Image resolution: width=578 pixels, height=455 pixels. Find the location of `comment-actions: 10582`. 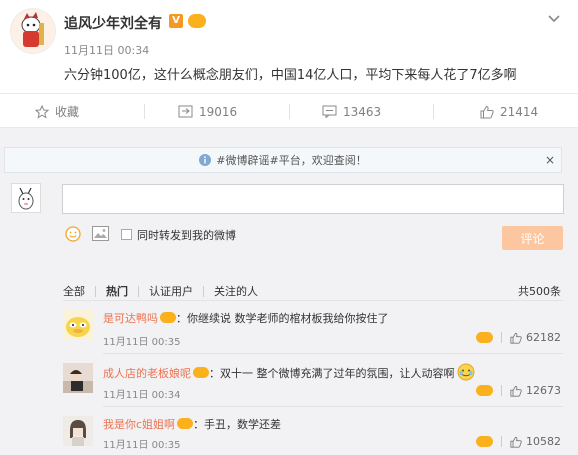

comment-actions: 10582 is located at coordinates (518, 441).